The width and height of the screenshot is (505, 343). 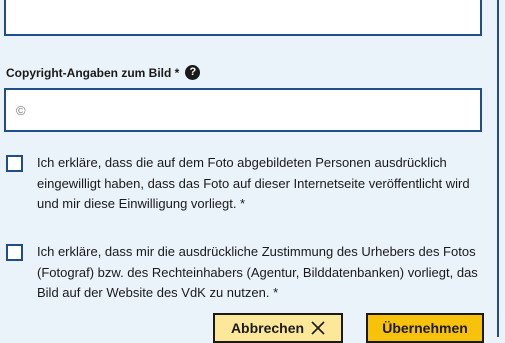 I want to click on previous-text-field, so click(x=243, y=18).